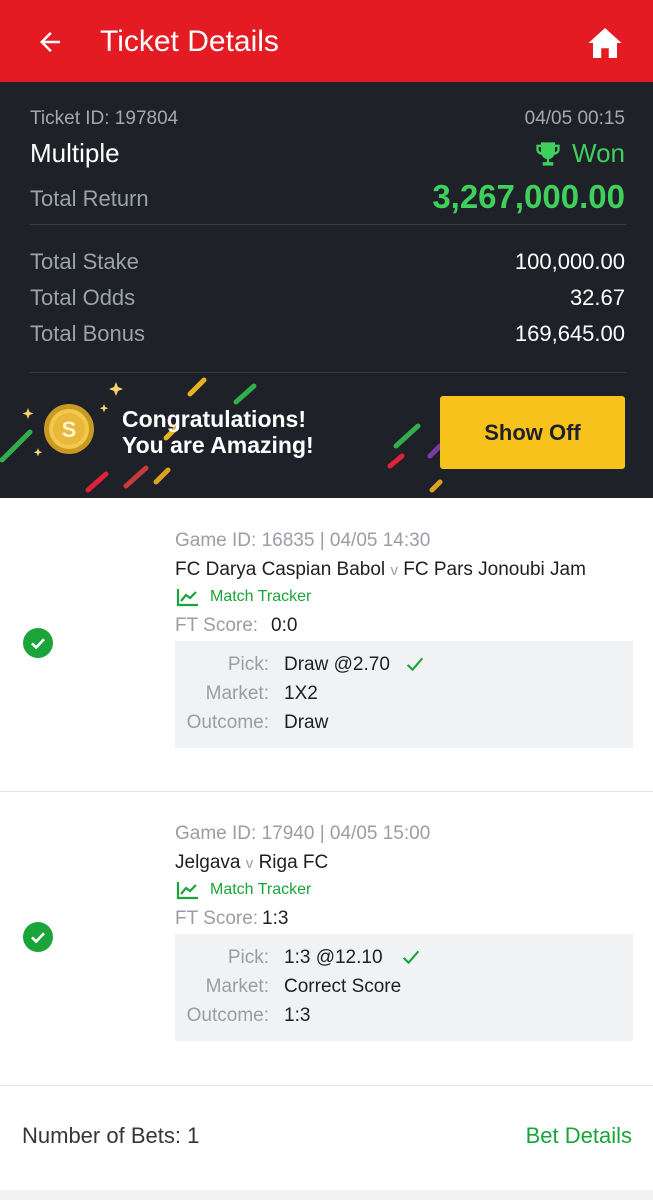 This screenshot has height=1200, width=653. I want to click on congrats-message: Congratulations! You are Amazing!, so click(218, 432).